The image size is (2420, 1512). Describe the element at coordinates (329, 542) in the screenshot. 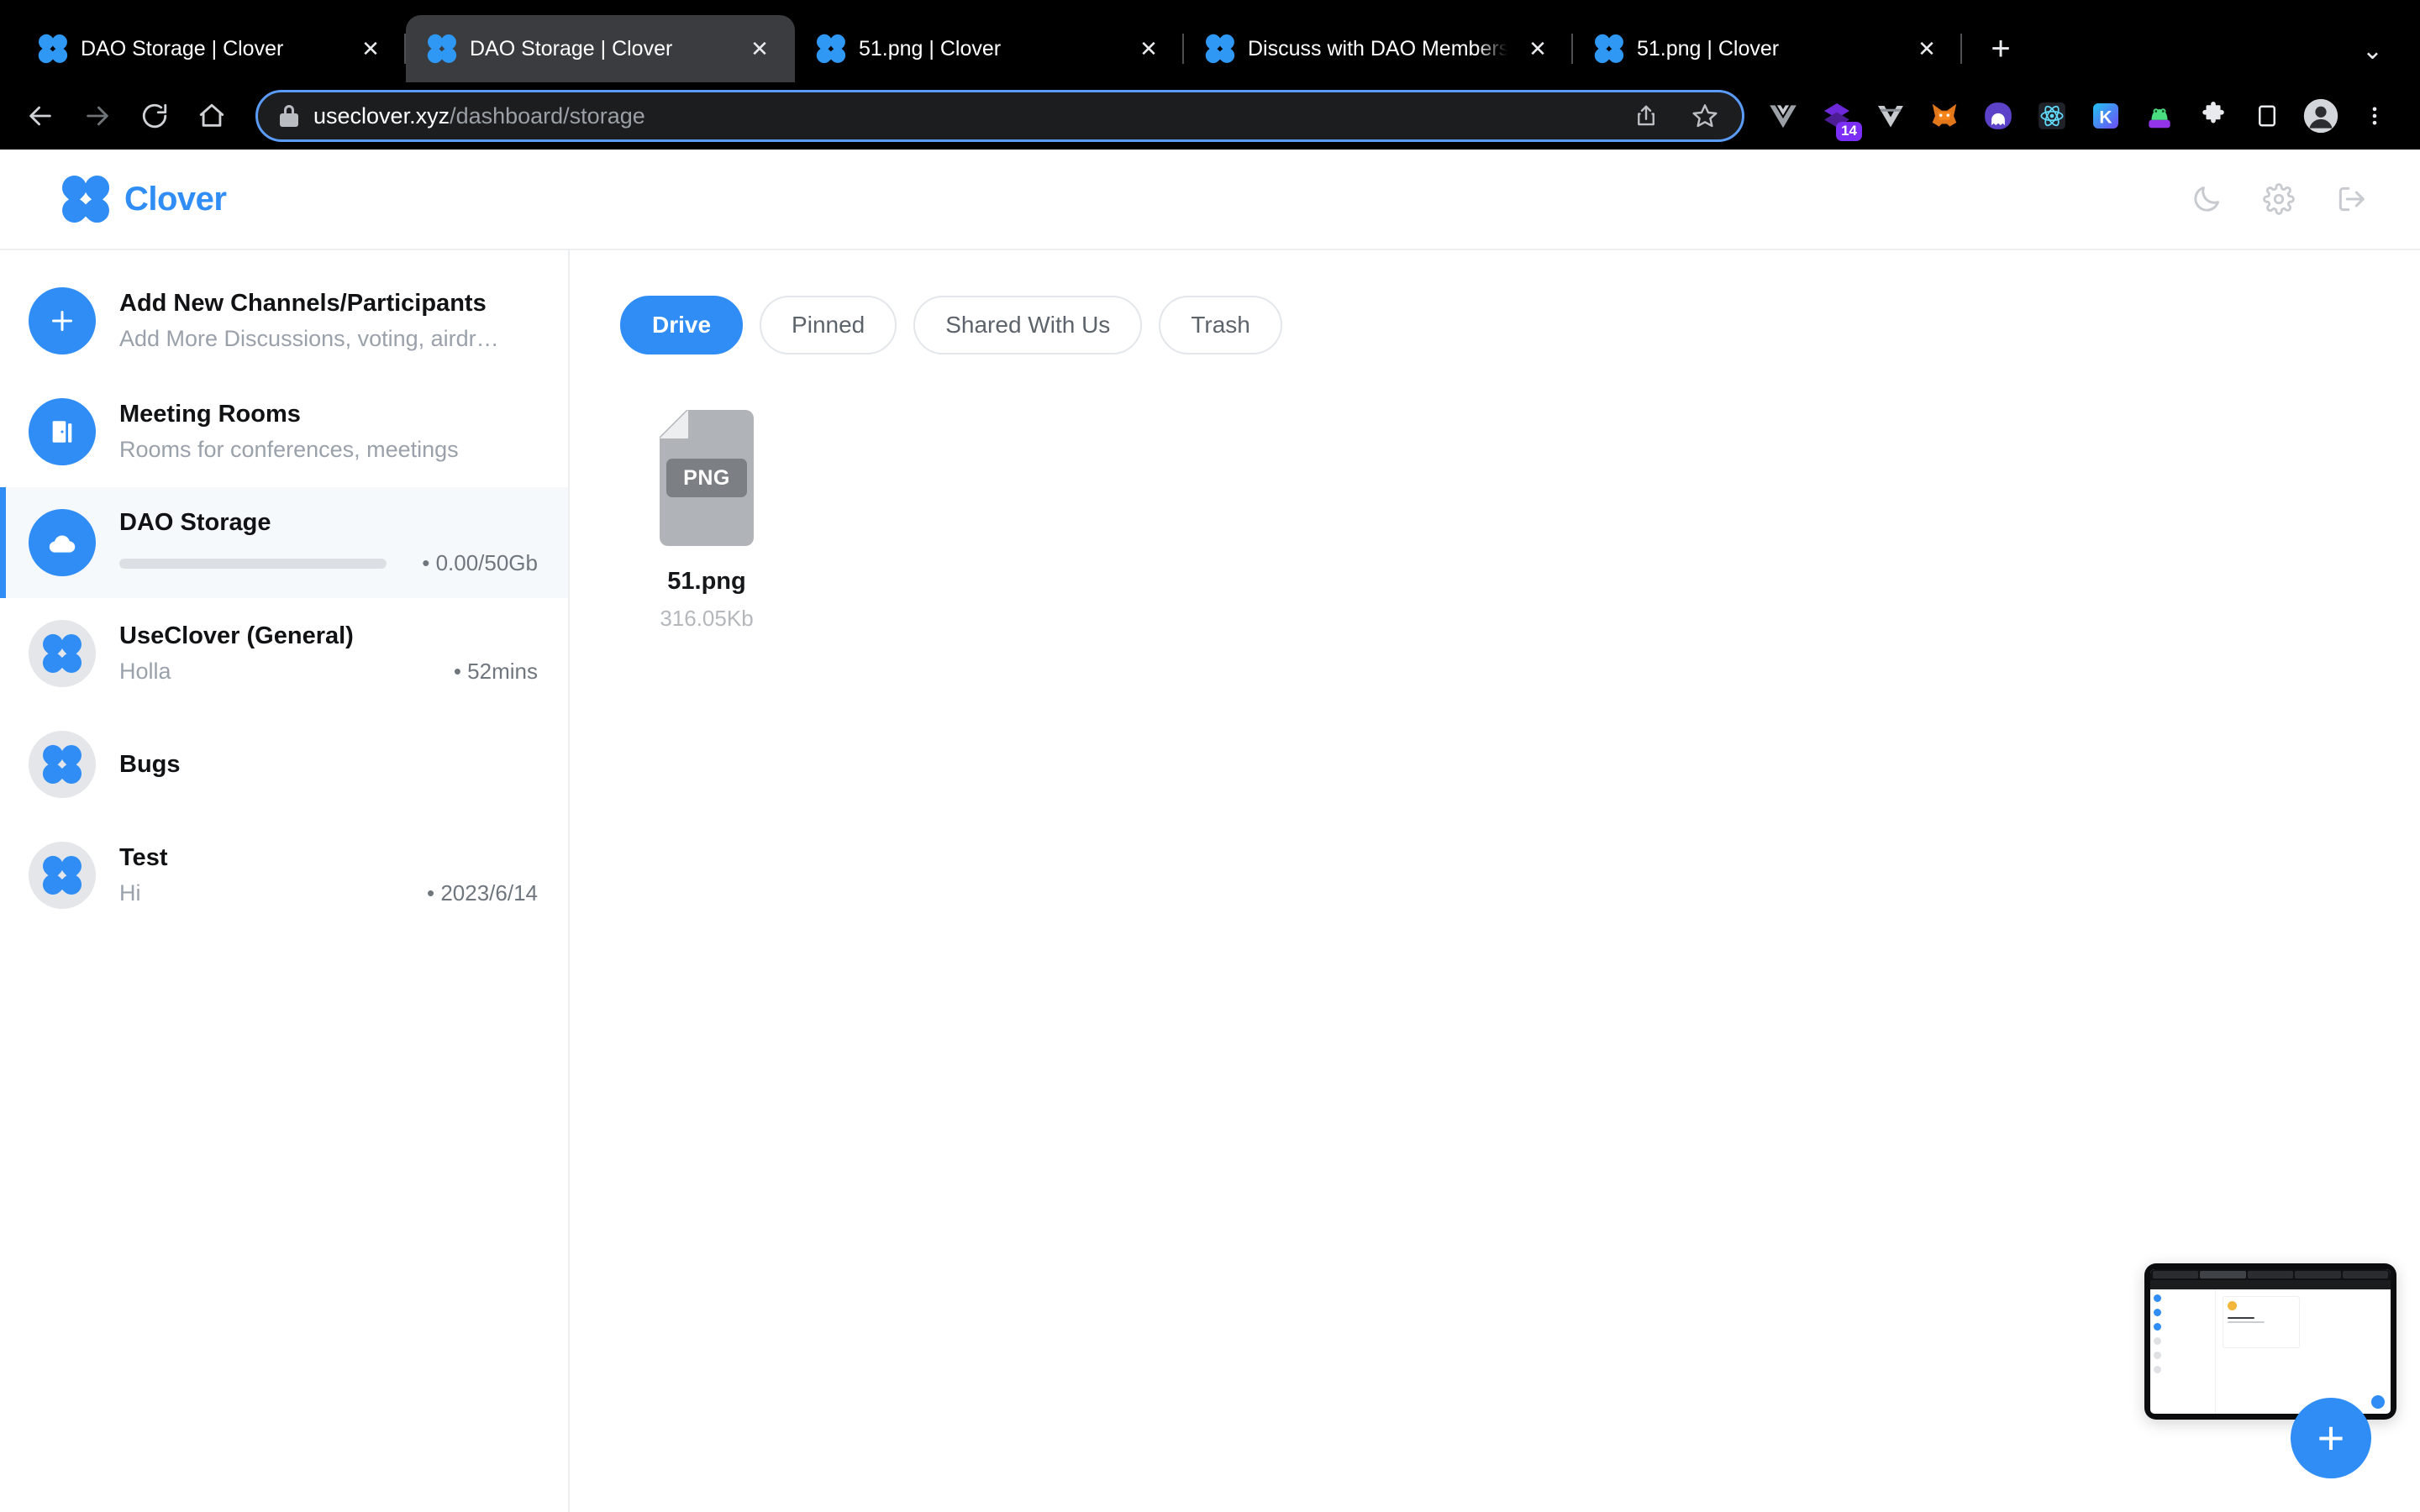

I see `sidebar-item-text: DAO Storage 0.00/50Gb` at that location.